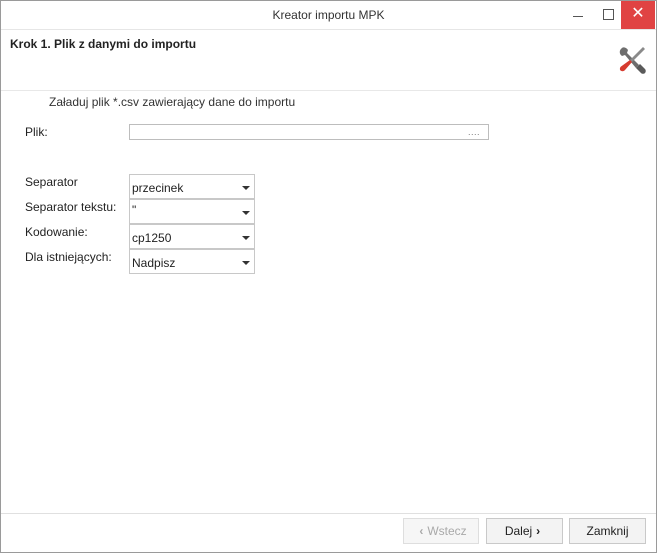 This screenshot has width=657, height=553. Describe the element at coordinates (192, 186) in the screenshot. I see `separator-select: przecinek` at that location.